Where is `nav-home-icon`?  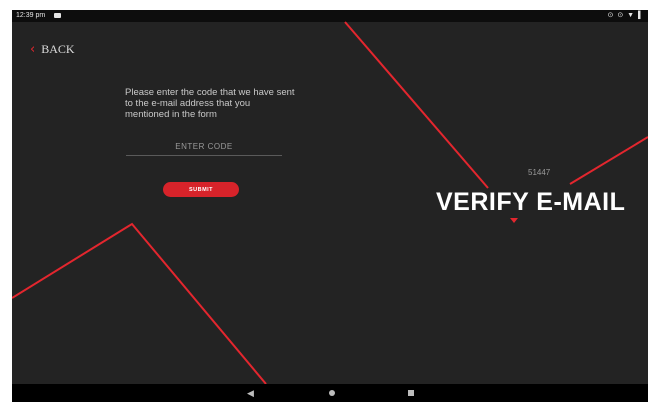
nav-home-icon is located at coordinates (332, 393).